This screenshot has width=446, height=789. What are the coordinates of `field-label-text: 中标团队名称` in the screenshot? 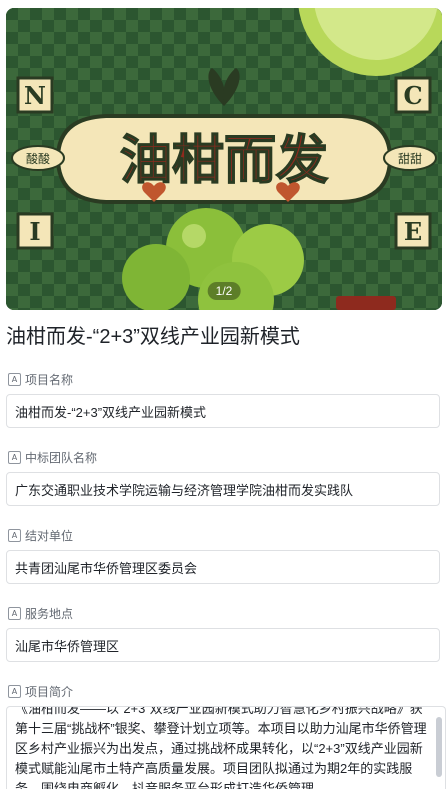 It's located at (61, 458).